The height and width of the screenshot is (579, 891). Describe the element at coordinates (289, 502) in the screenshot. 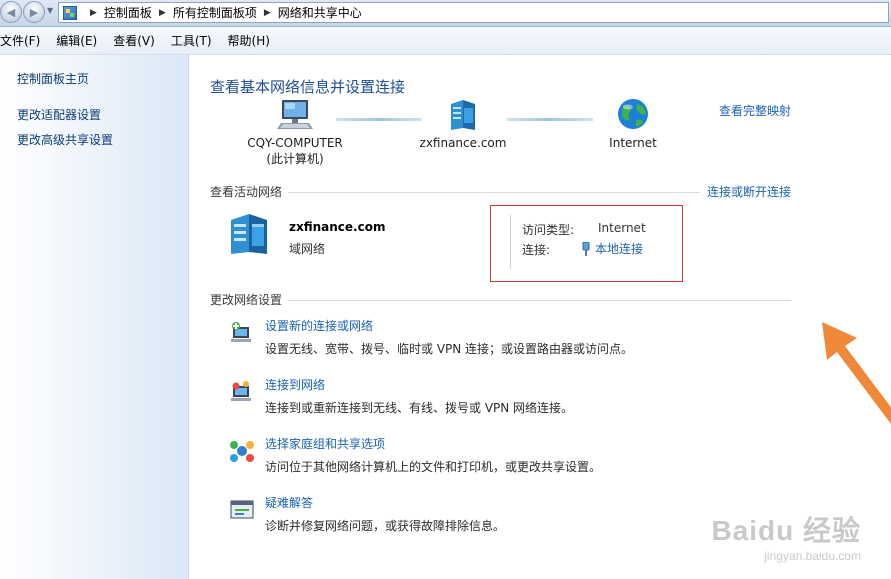

I see `troubleshoot-link: 疑难解答` at that location.